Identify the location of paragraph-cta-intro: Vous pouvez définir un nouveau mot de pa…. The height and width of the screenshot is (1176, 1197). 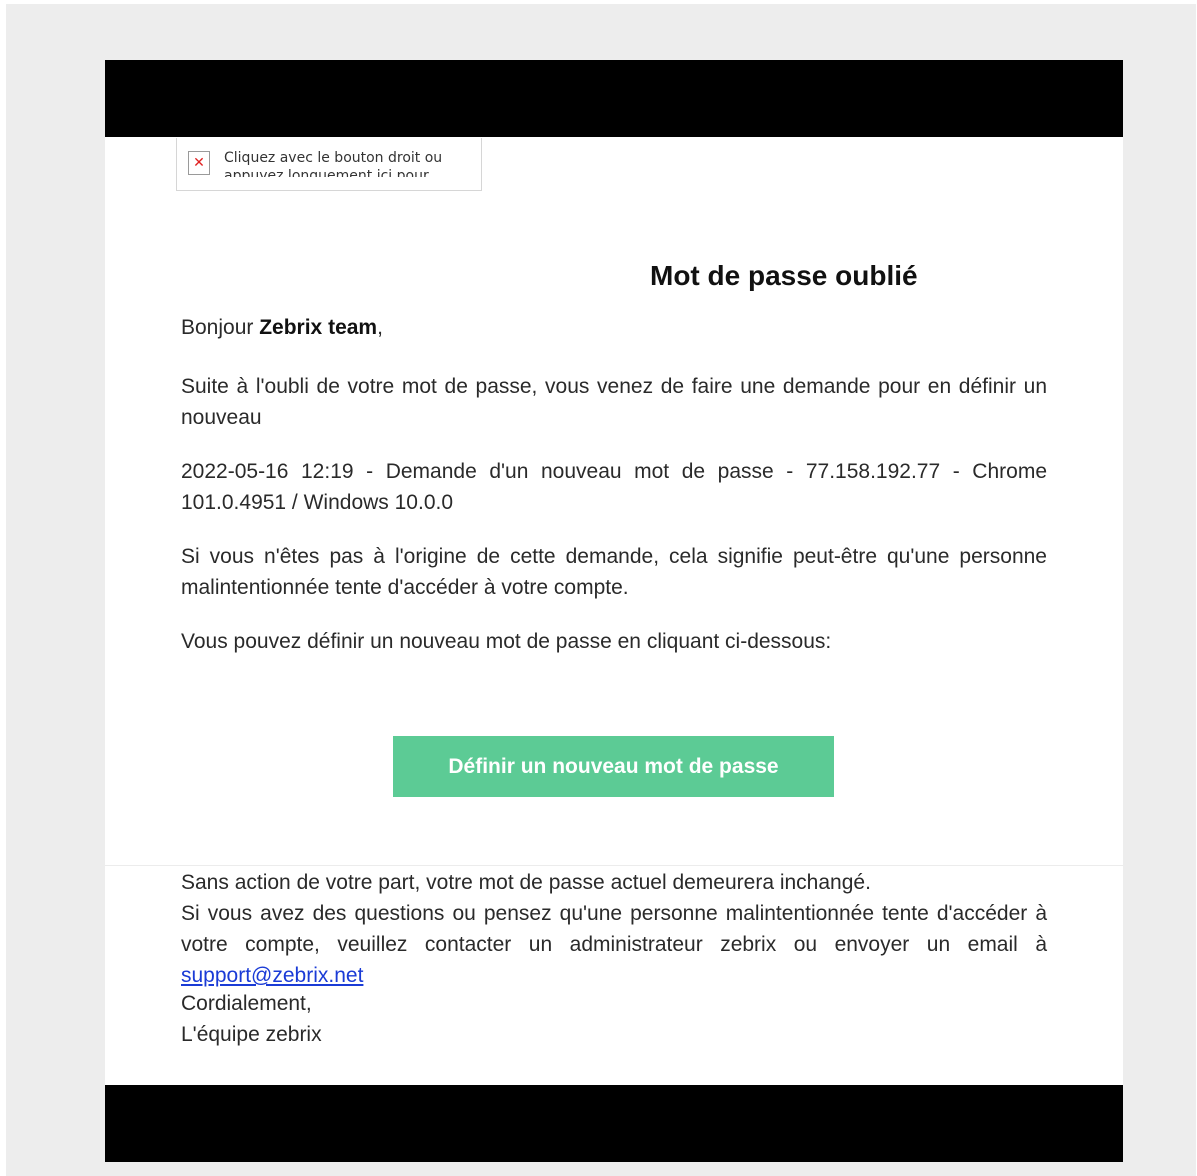
(506, 641).